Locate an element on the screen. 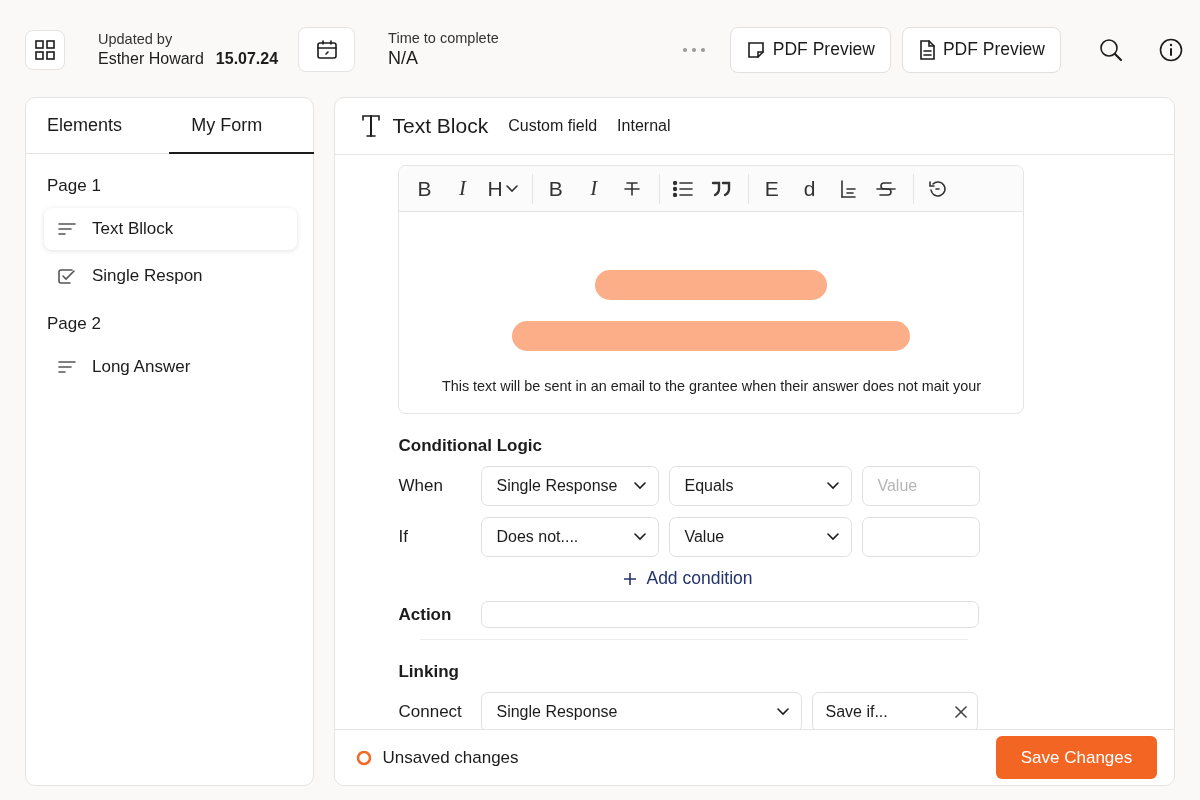  helper-text: This text will be sent in an email to the grantee when their answer does not mait your is located at coordinates (711, 386).